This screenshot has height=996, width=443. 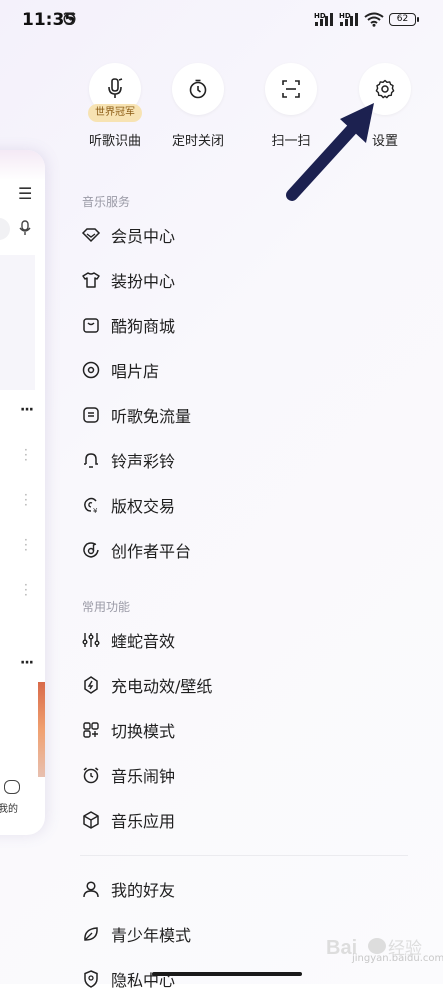 I want to click on quick-action-song-recognition: 世界冠军 听歌识曲, so click(x=115, y=106).